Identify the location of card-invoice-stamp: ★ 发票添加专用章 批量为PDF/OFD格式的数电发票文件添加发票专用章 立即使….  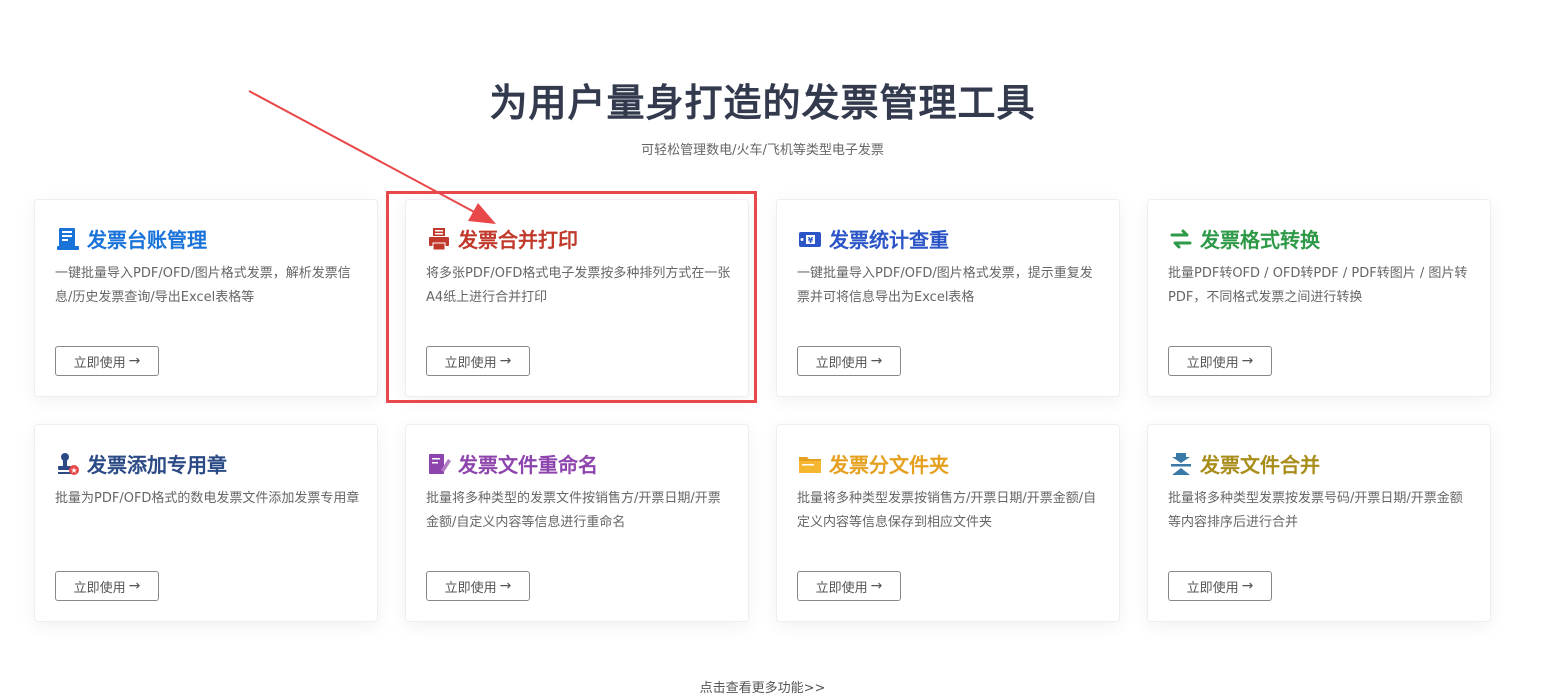
(206, 523).